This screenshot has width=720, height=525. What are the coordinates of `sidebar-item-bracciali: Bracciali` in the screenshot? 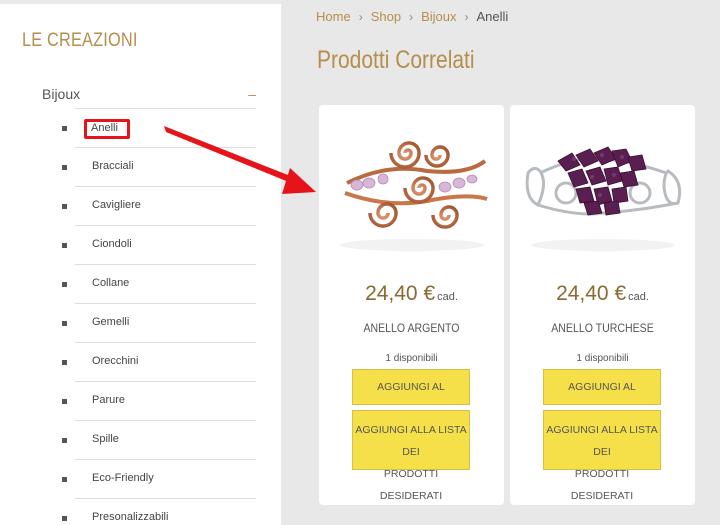 It's located at (140, 167).